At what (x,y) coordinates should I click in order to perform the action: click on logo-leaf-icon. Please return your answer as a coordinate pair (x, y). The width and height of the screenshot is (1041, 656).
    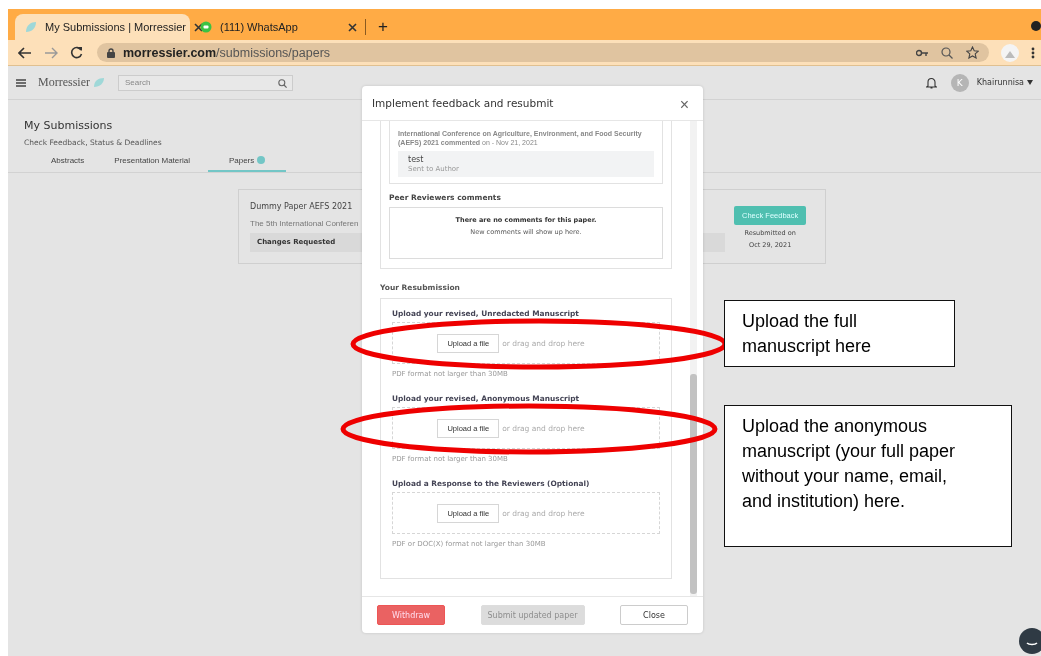
    Looking at the image, I should click on (99, 82).